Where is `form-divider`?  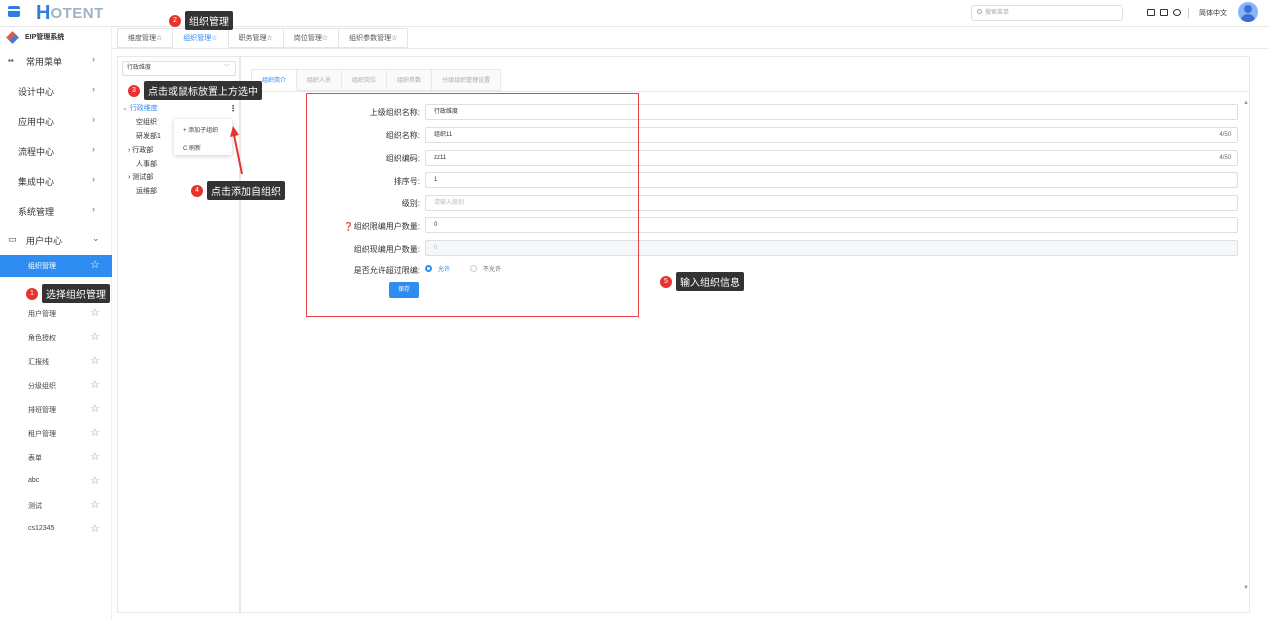
form-divider is located at coordinates (750, 91).